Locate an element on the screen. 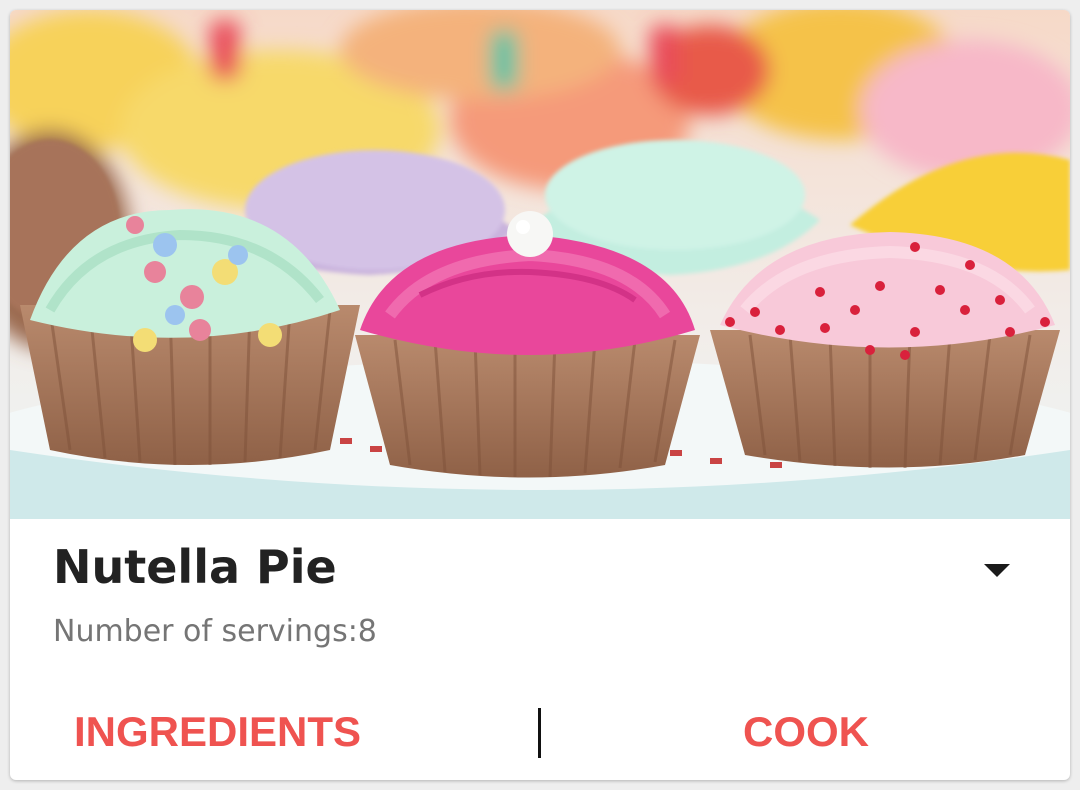 This screenshot has height=790, width=1080. action-divider is located at coordinates (539, 733).